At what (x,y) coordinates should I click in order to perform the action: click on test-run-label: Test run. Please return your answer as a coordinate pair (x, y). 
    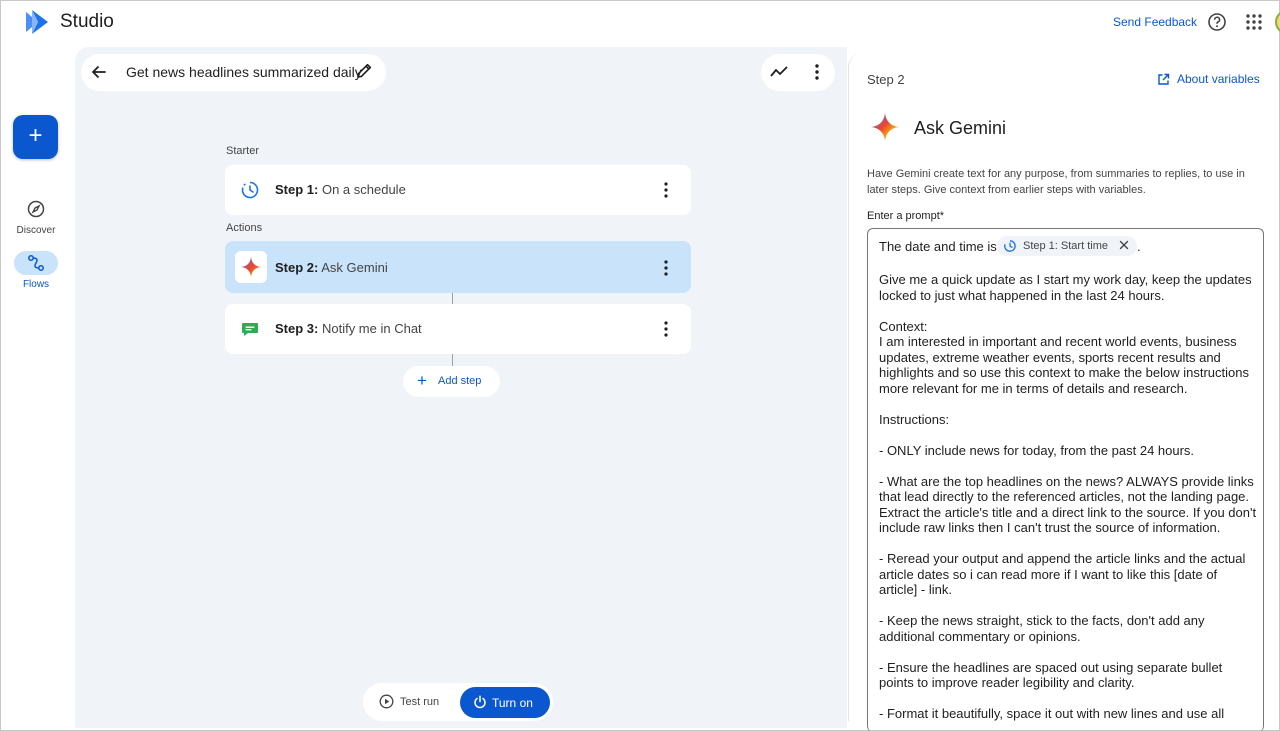
    Looking at the image, I should click on (420, 702).